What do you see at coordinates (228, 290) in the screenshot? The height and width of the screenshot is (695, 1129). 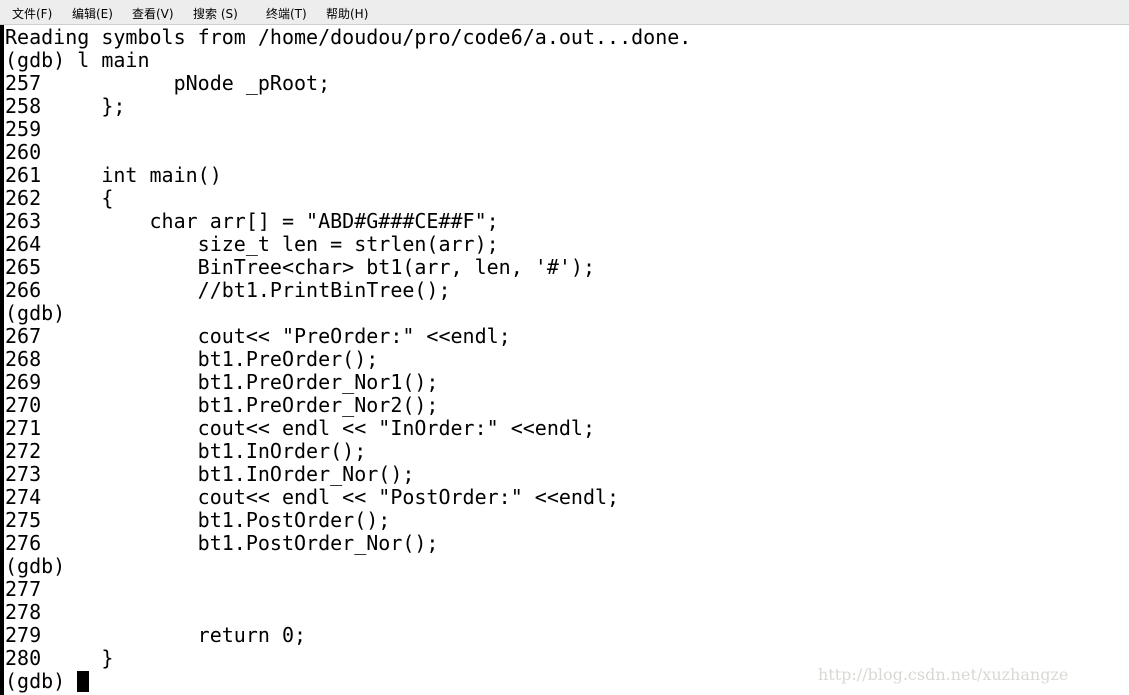 I see `terminal-line: 266 //bt1.PrintBinTree();` at bounding box center [228, 290].